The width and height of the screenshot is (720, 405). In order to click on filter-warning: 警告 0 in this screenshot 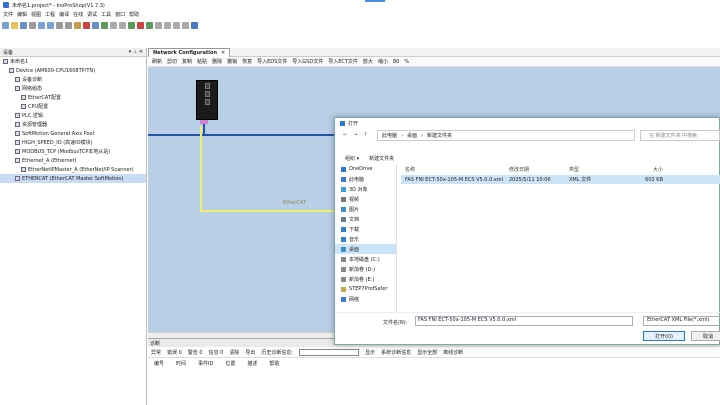, I will do `click(195, 352)`.